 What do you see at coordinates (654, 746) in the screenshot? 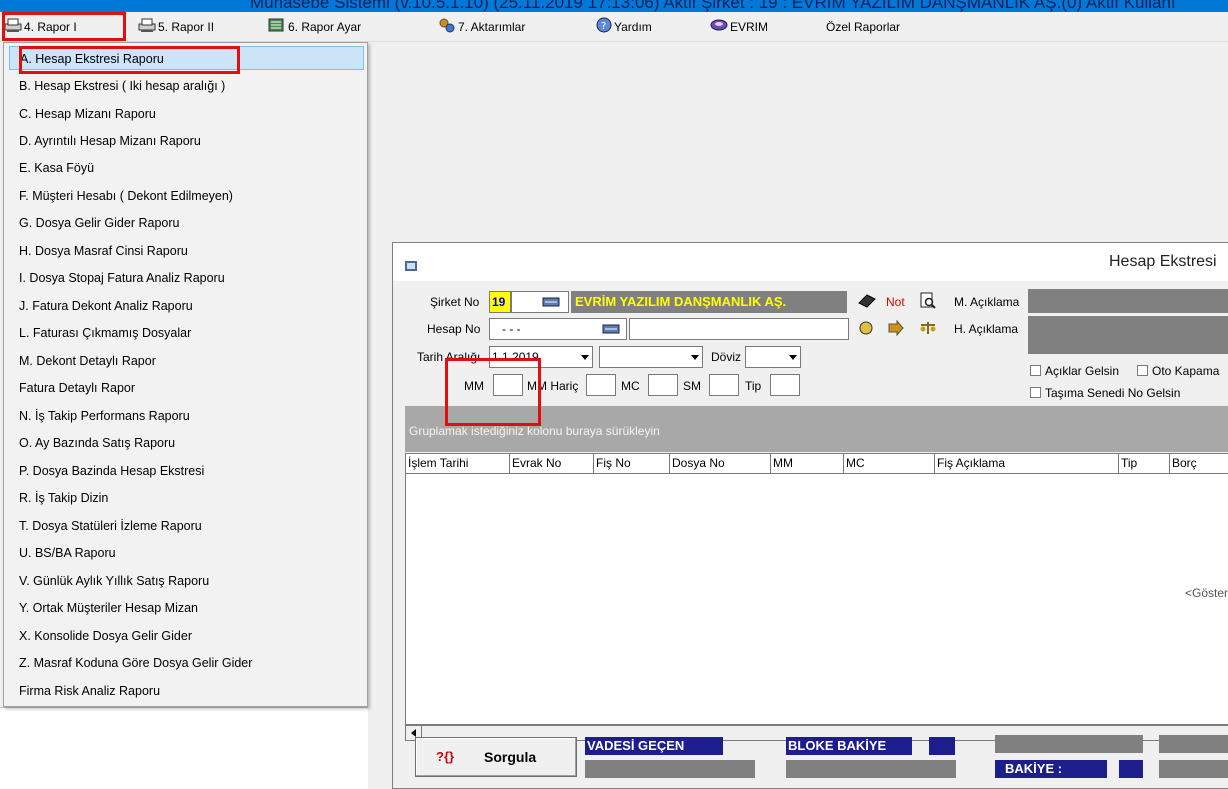
I see `vadesi-gecen-label: VADESİ GEÇEN` at bounding box center [654, 746].